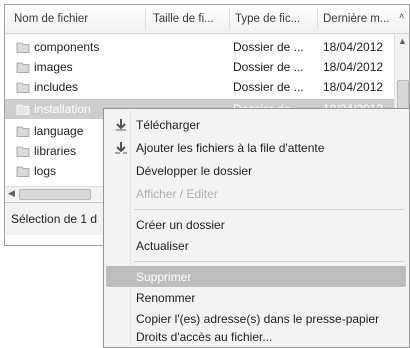 The height and width of the screenshot is (348, 410). What do you see at coordinates (256, 224) in the screenshot?
I see `menu-item-create-folder: Créer un dossier` at bounding box center [256, 224].